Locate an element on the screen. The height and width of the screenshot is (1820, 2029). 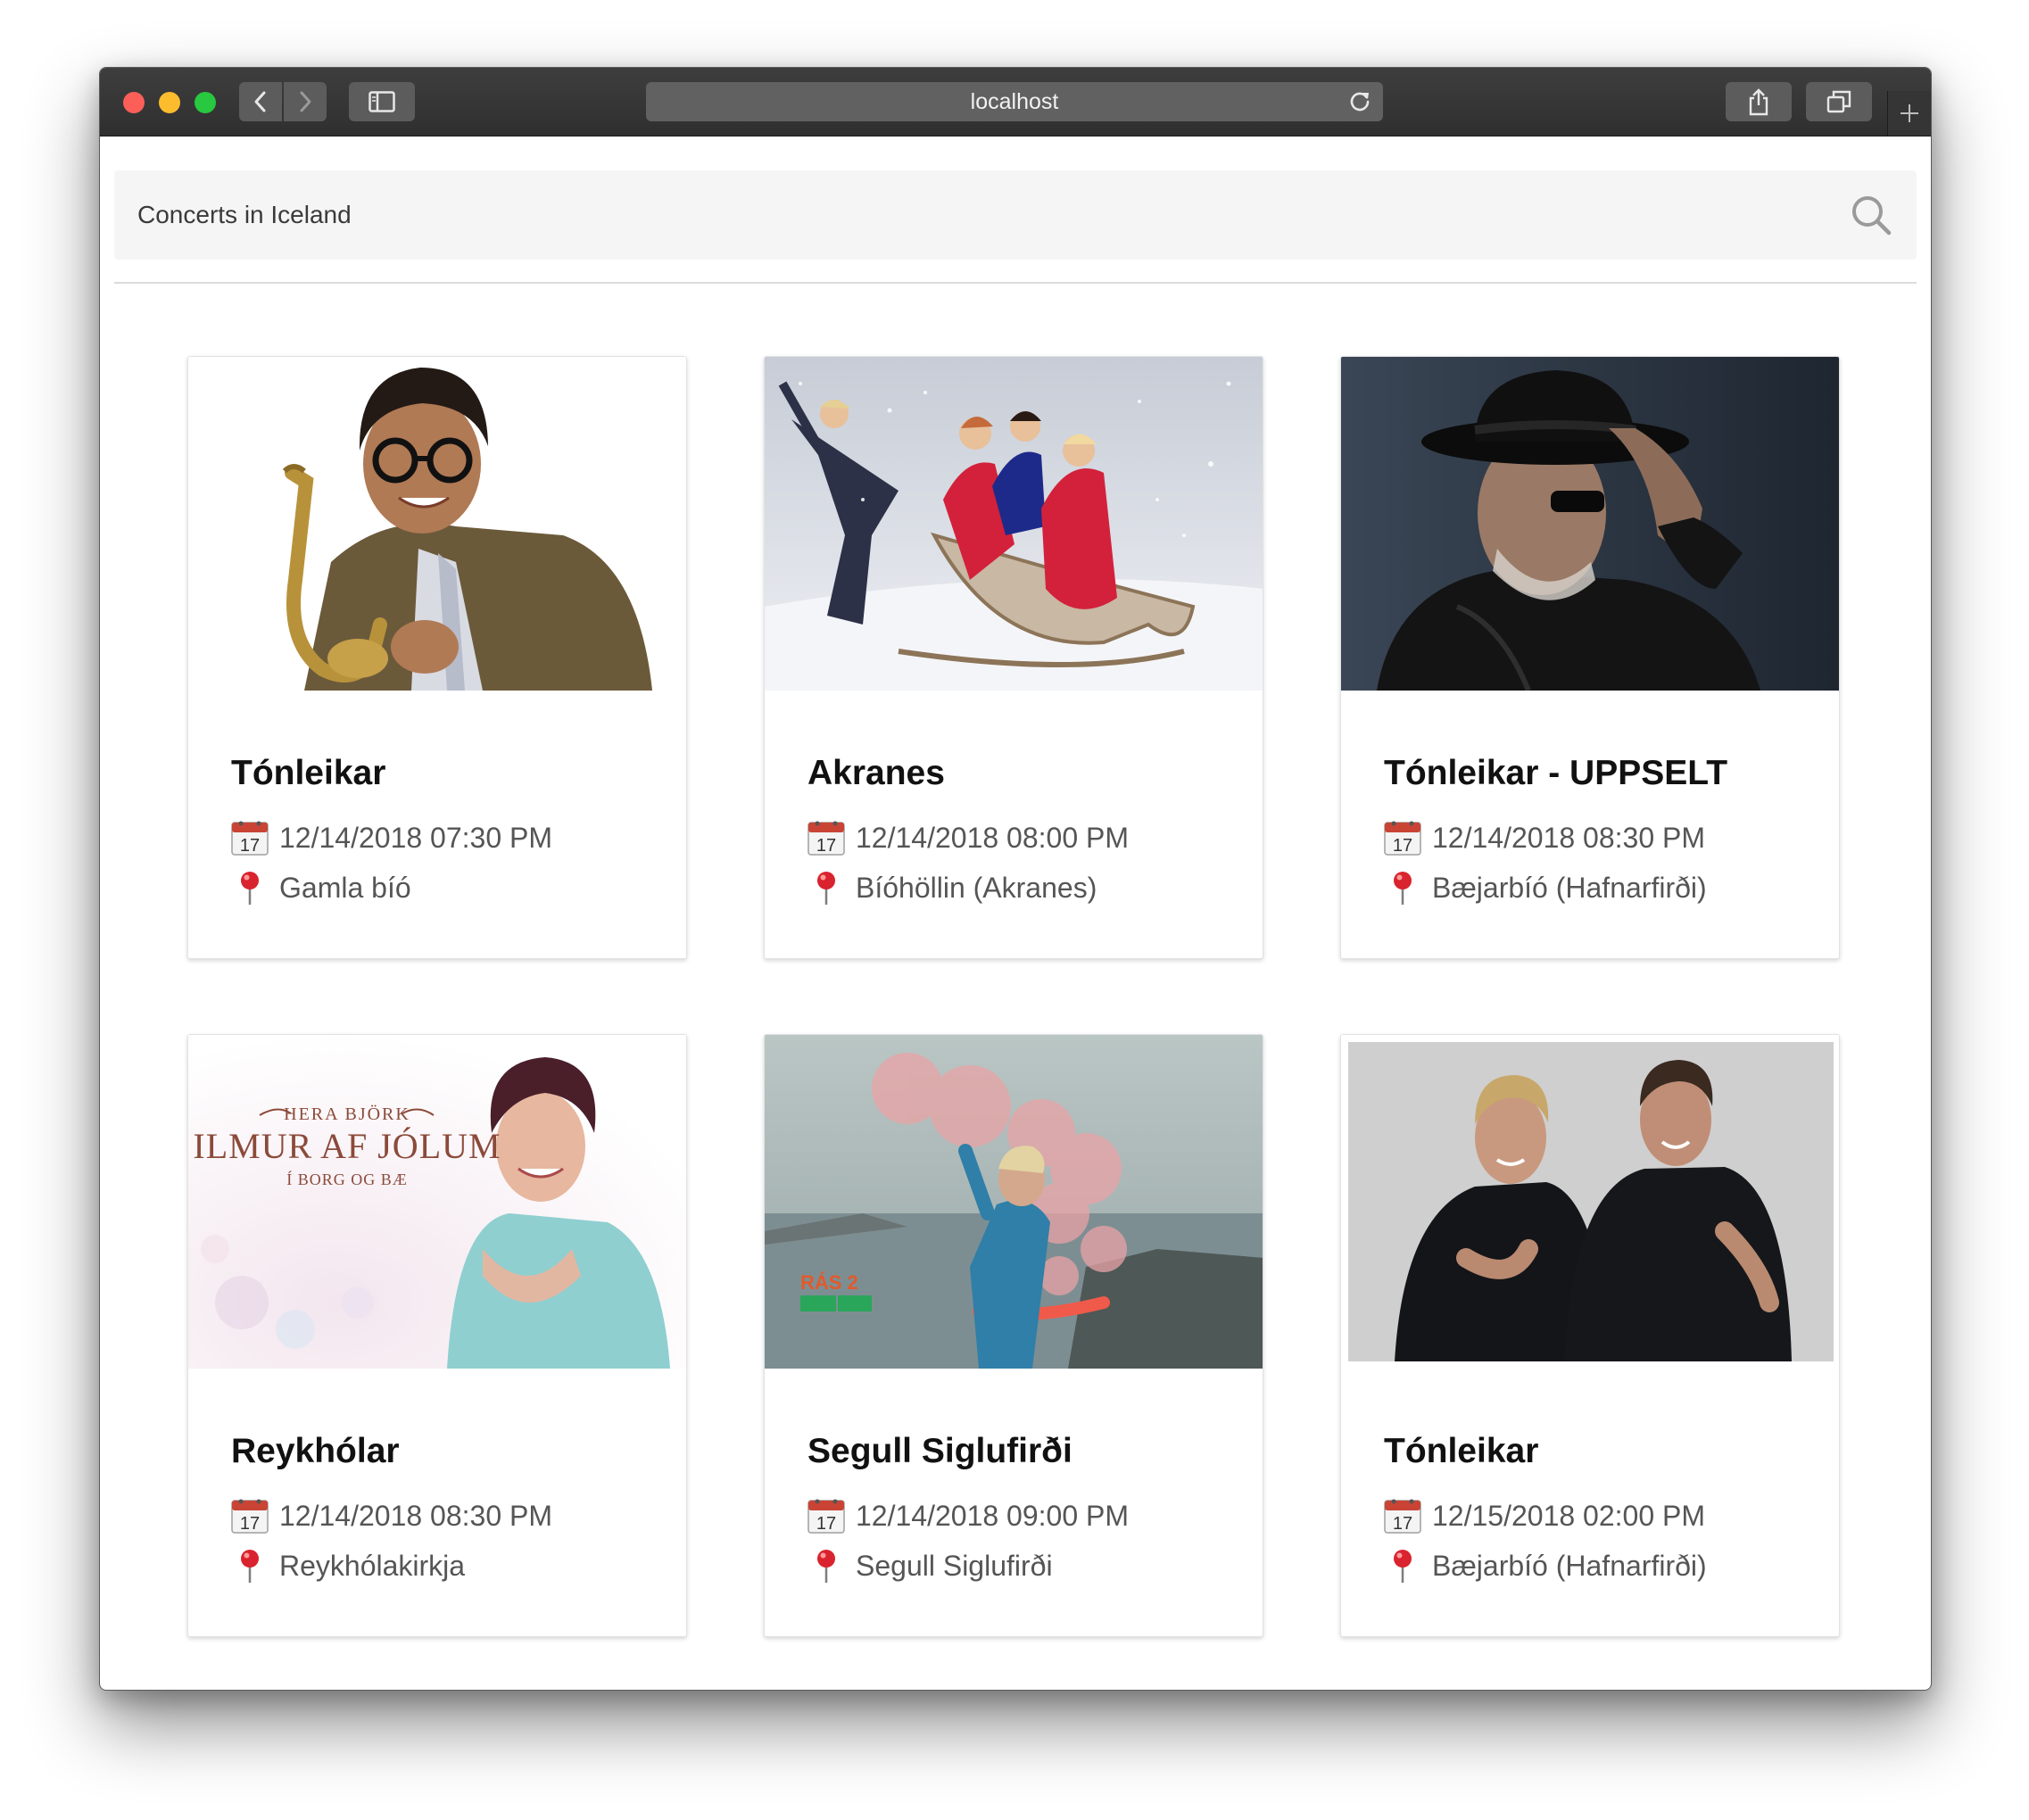
concert-date-text: 12/14/2018 07:30 PM is located at coordinates (416, 837).